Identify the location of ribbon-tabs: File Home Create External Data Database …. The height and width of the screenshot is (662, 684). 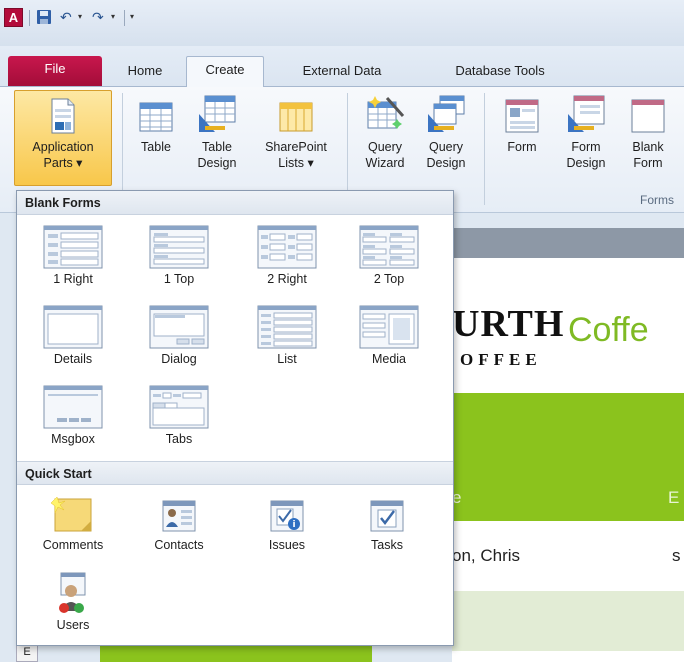
(342, 67).